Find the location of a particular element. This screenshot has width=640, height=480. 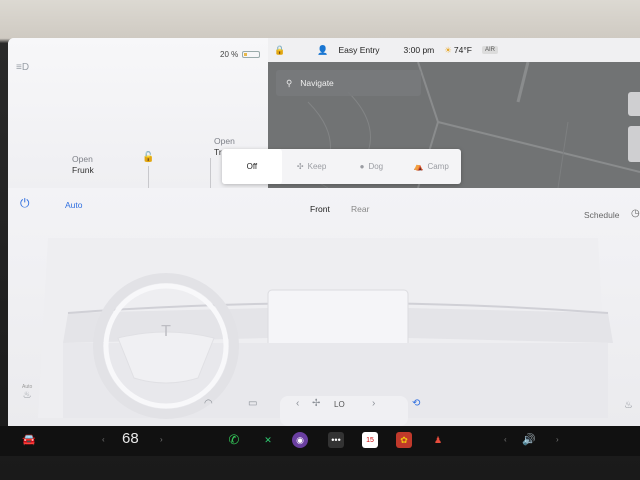

calendar-icon: 15 is located at coordinates (370, 440).